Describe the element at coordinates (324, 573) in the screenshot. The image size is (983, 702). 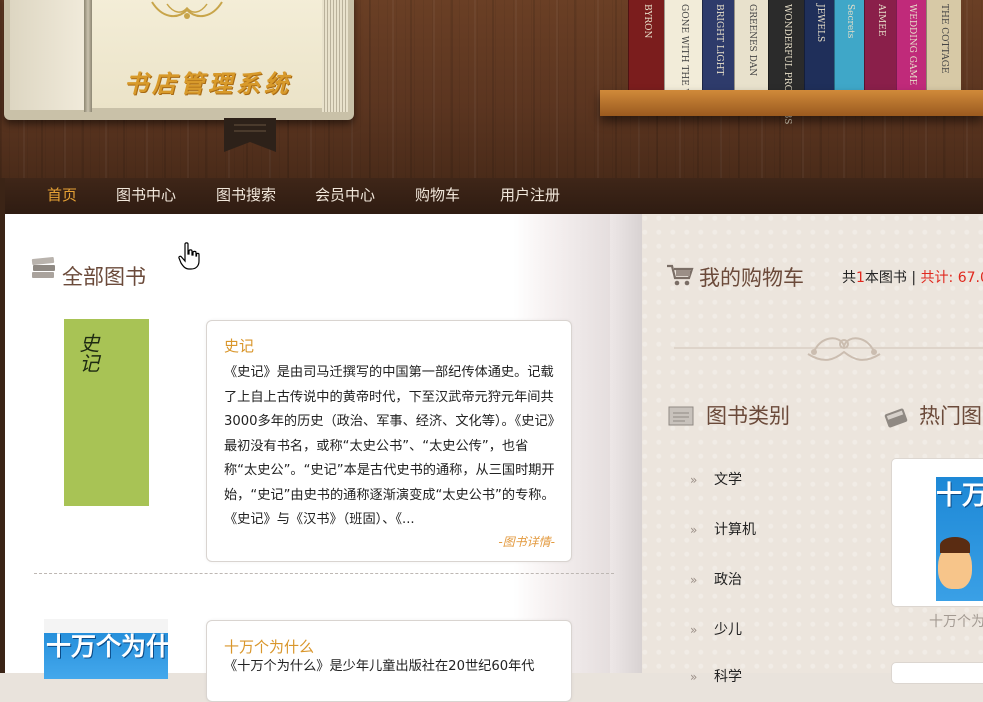
I see `list-divider` at that location.